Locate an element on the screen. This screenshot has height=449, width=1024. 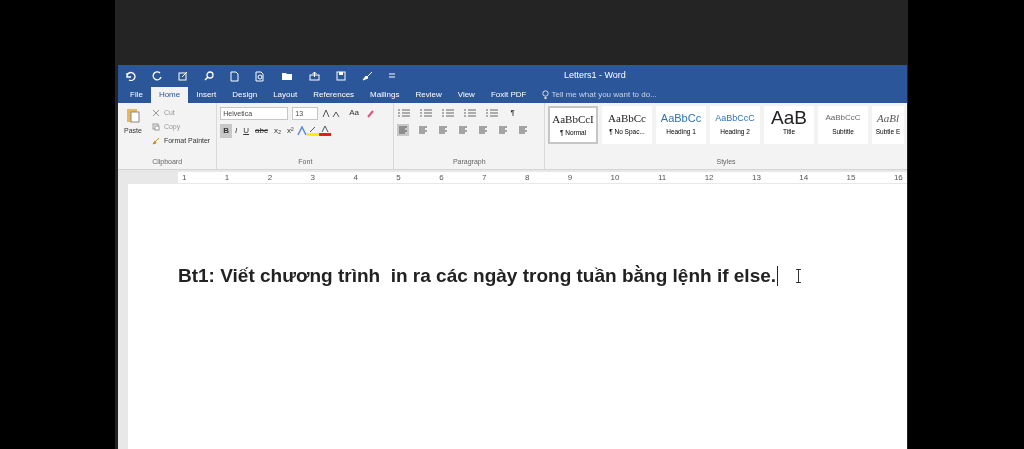
ribbon-tab: Insert is located at coordinates (206, 95).